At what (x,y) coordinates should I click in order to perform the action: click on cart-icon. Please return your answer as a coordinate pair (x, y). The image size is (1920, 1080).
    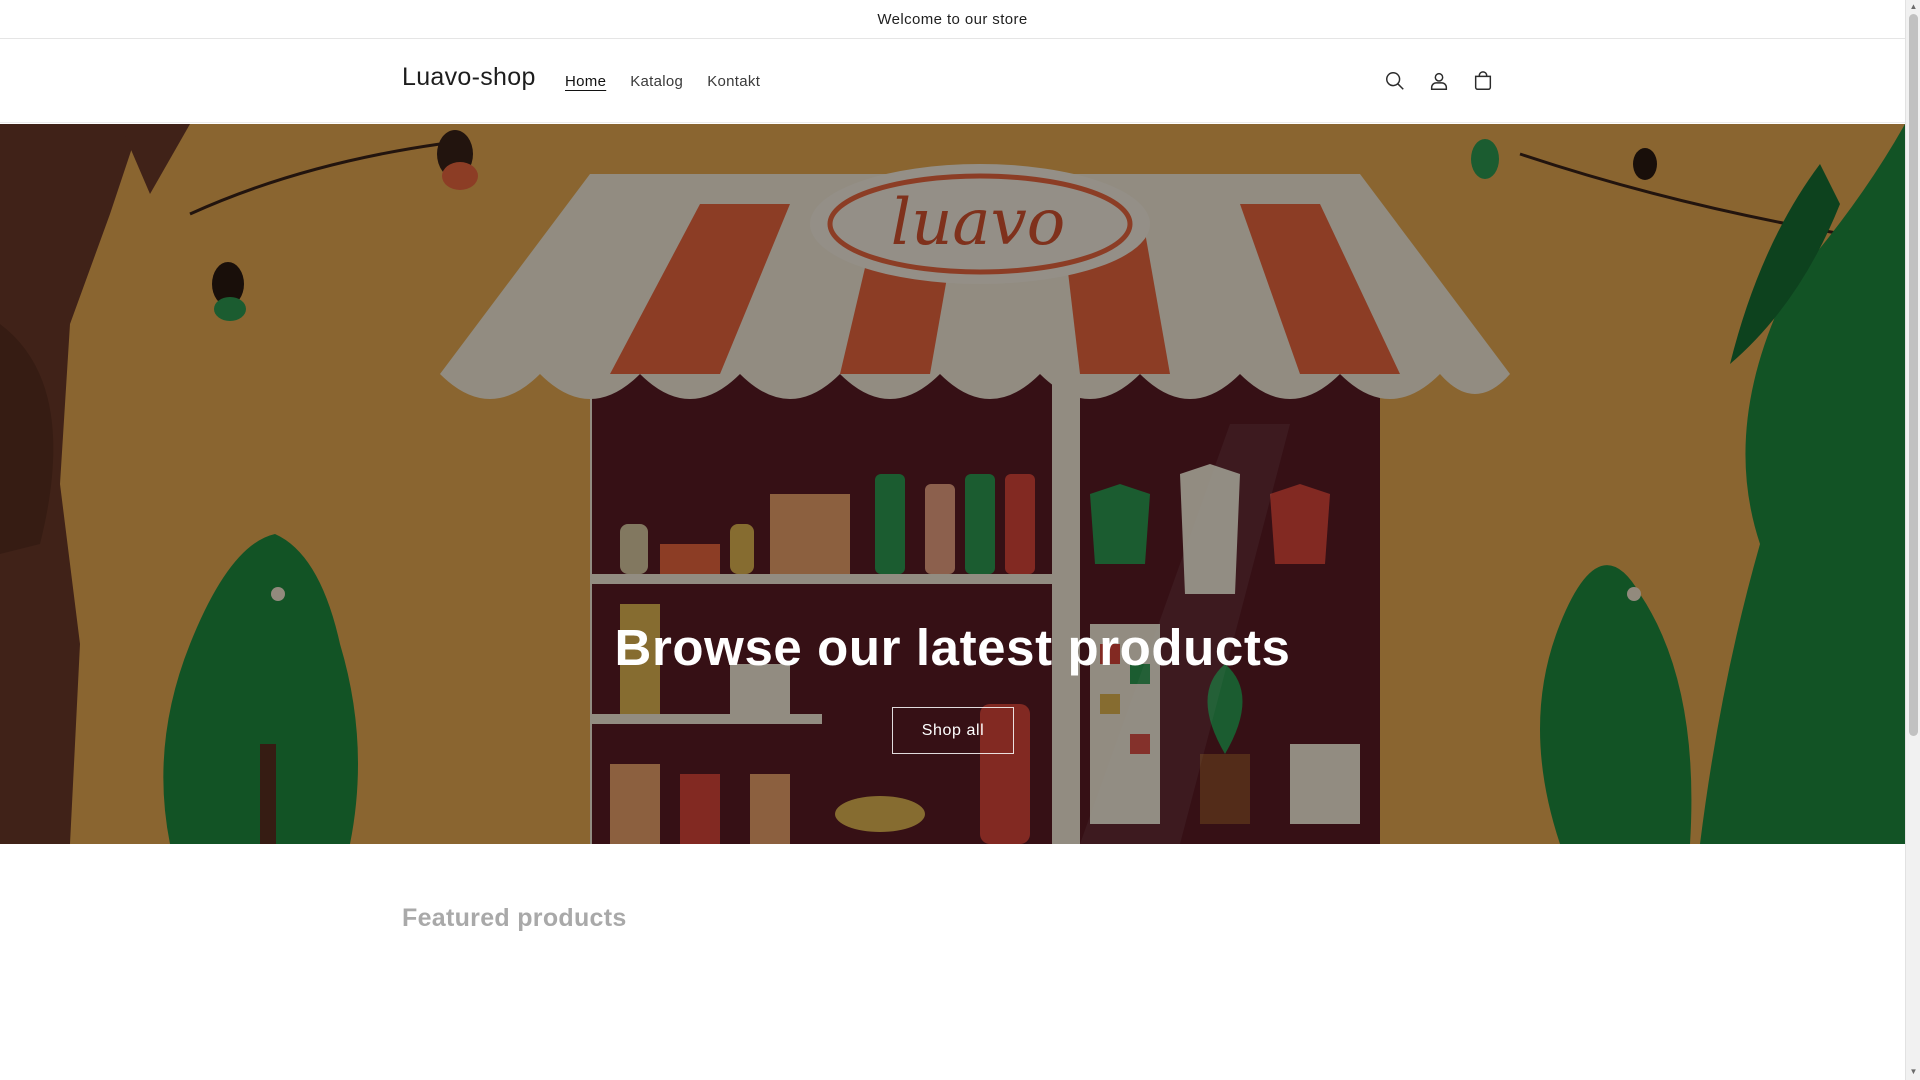
    Looking at the image, I should click on (1483, 80).